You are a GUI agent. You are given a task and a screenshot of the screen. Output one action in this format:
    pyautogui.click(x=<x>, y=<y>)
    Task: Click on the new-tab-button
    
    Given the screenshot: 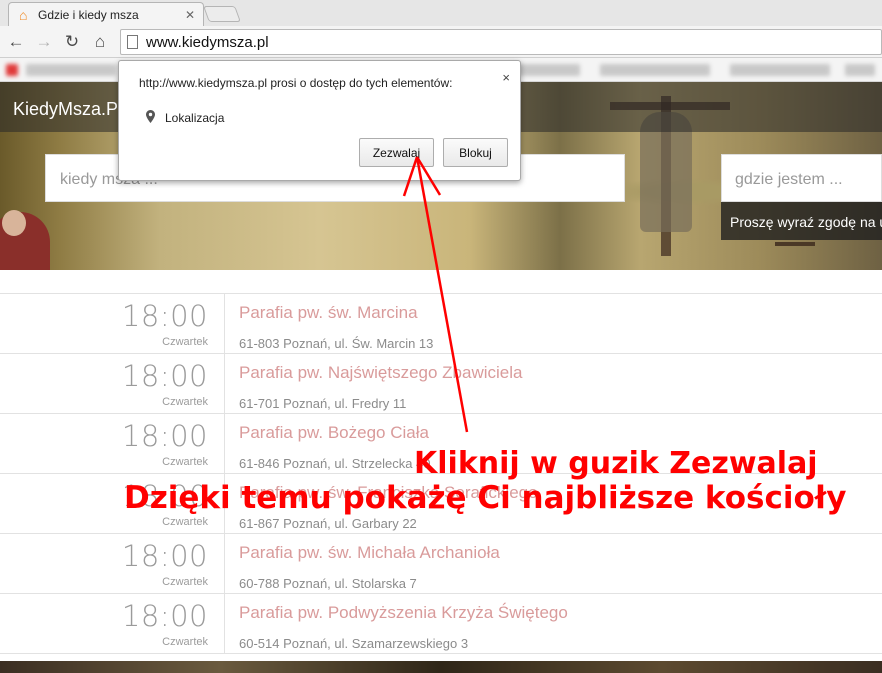 What is the action you would take?
    pyautogui.click(x=222, y=14)
    